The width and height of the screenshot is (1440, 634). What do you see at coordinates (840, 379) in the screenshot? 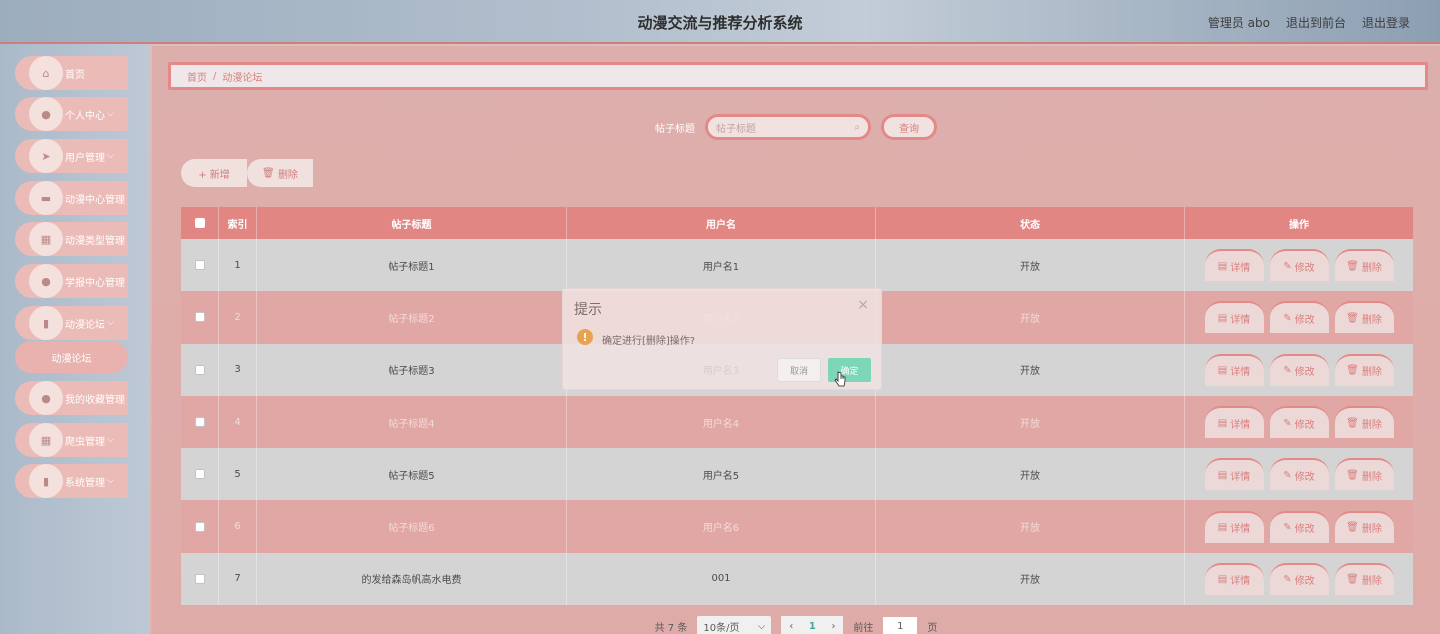
I see `hand-cursor-icon` at bounding box center [840, 379].